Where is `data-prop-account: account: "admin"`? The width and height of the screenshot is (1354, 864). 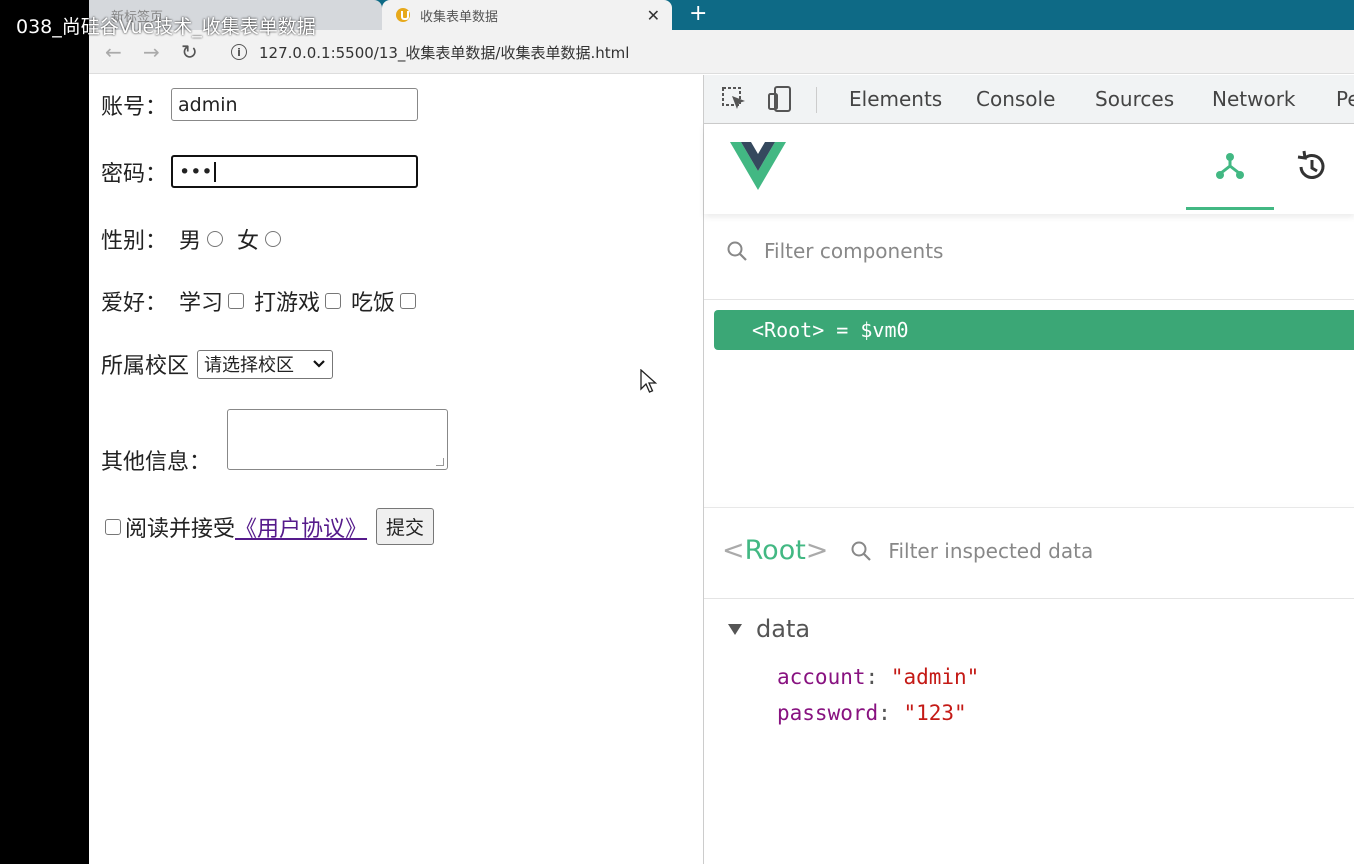 data-prop-account: account: "admin" is located at coordinates (878, 677).